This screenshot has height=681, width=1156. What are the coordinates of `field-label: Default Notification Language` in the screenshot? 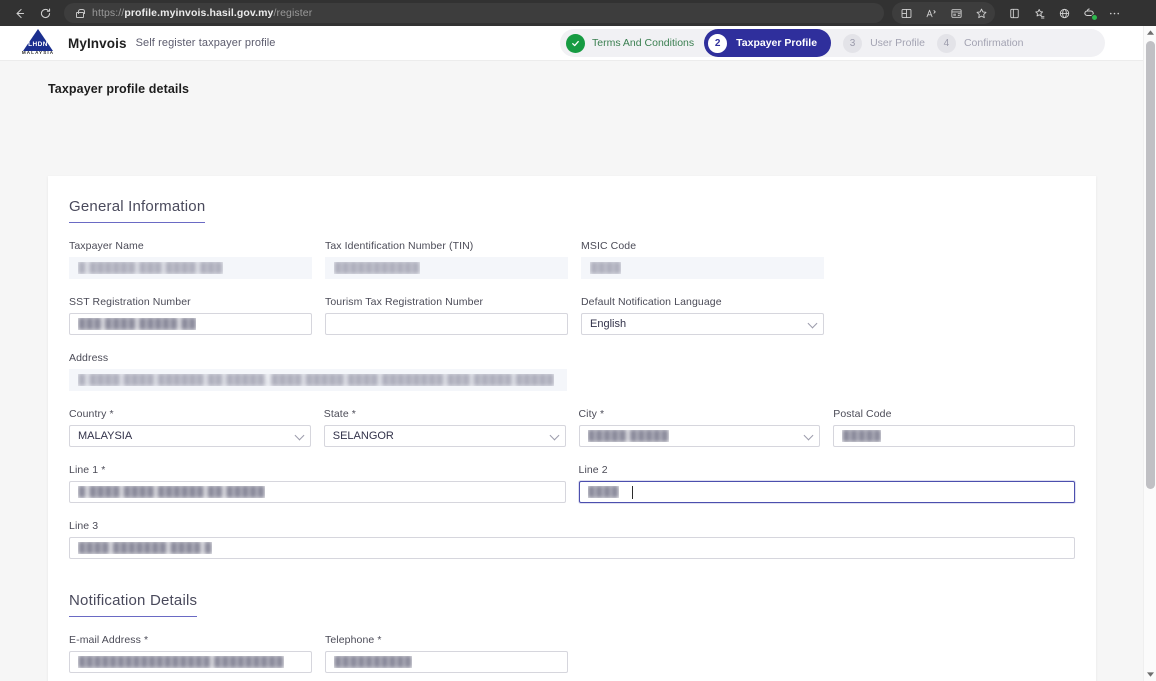 It's located at (651, 302).